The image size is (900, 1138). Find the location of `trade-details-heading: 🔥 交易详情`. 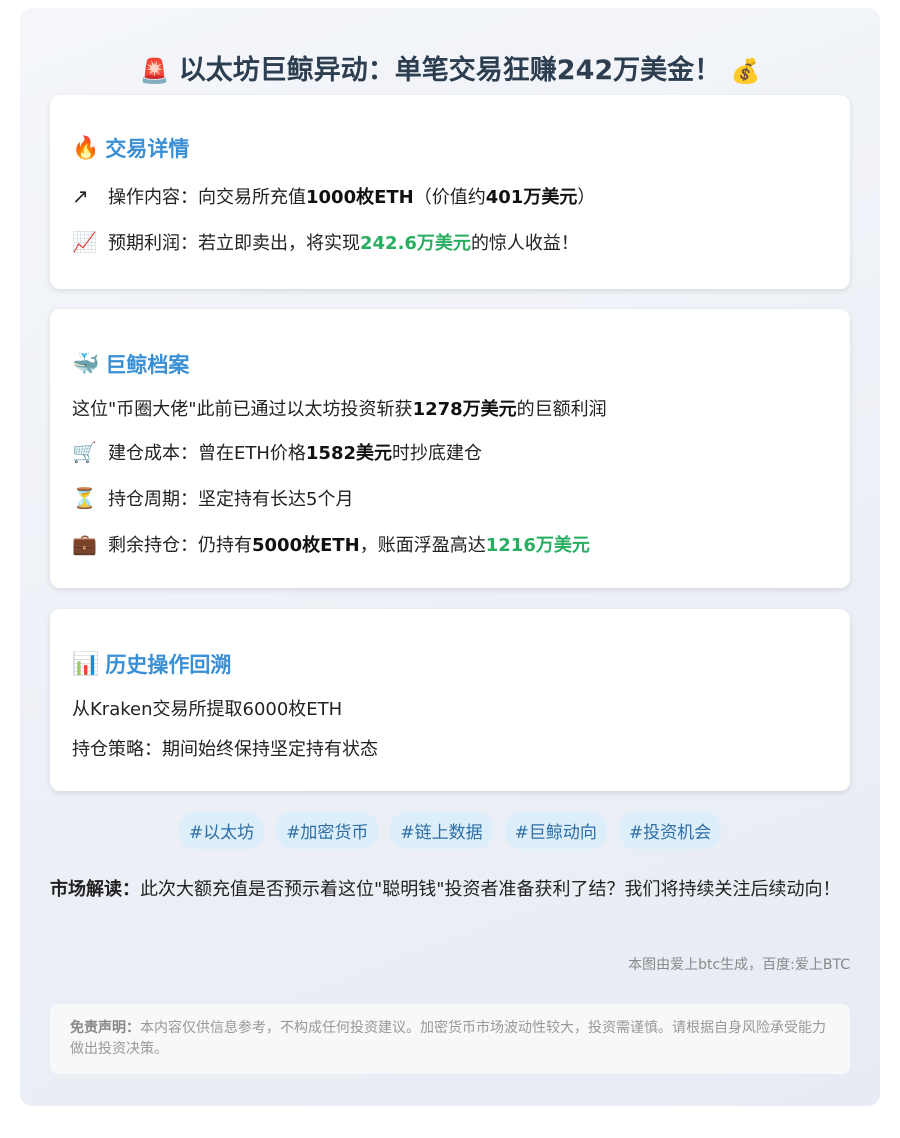

trade-details-heading: 🔥 交易详情 is located at coordinates (130, 148).